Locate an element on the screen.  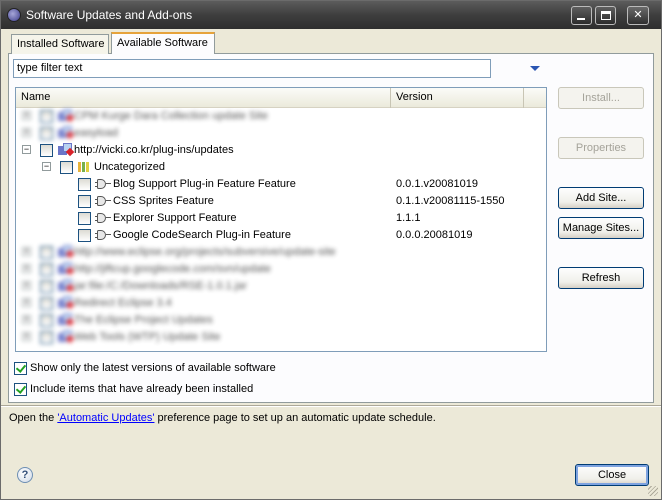
tab-available-software: Available Software is located at coordinates (163, 43).